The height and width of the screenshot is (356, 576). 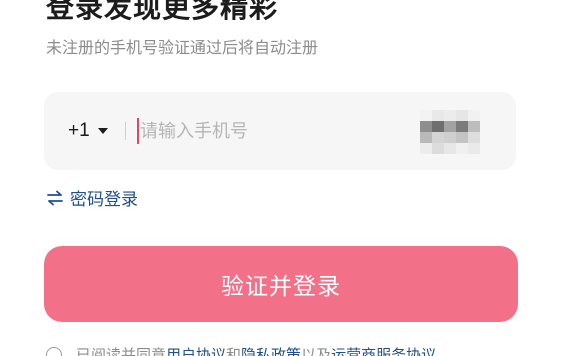 I want to click on agreement-row: 已阅读并同意 用户协议 和 隐私政策 以及 运营商服务协议, so click(x=241, y=350).